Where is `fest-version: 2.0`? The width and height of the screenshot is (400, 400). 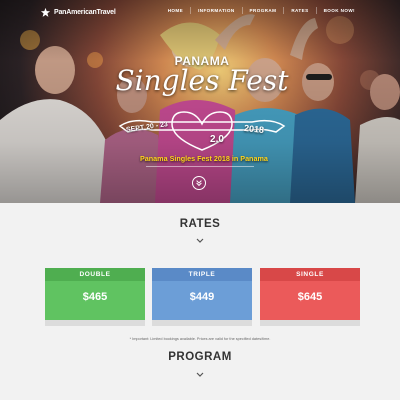
fest-version: 2.0 is located at coordinates (217, 139).